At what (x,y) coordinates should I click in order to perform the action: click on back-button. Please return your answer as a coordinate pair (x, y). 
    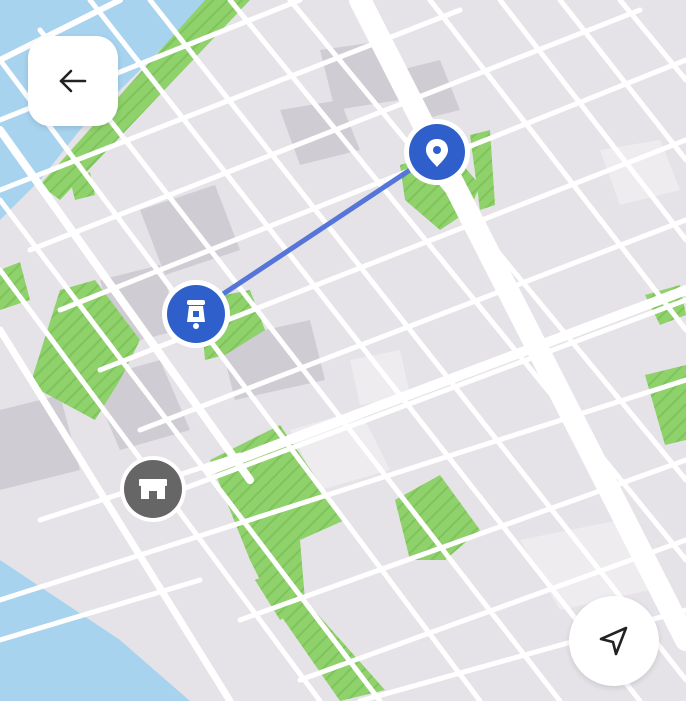
    Looking at the image, I should click on (73, 81).